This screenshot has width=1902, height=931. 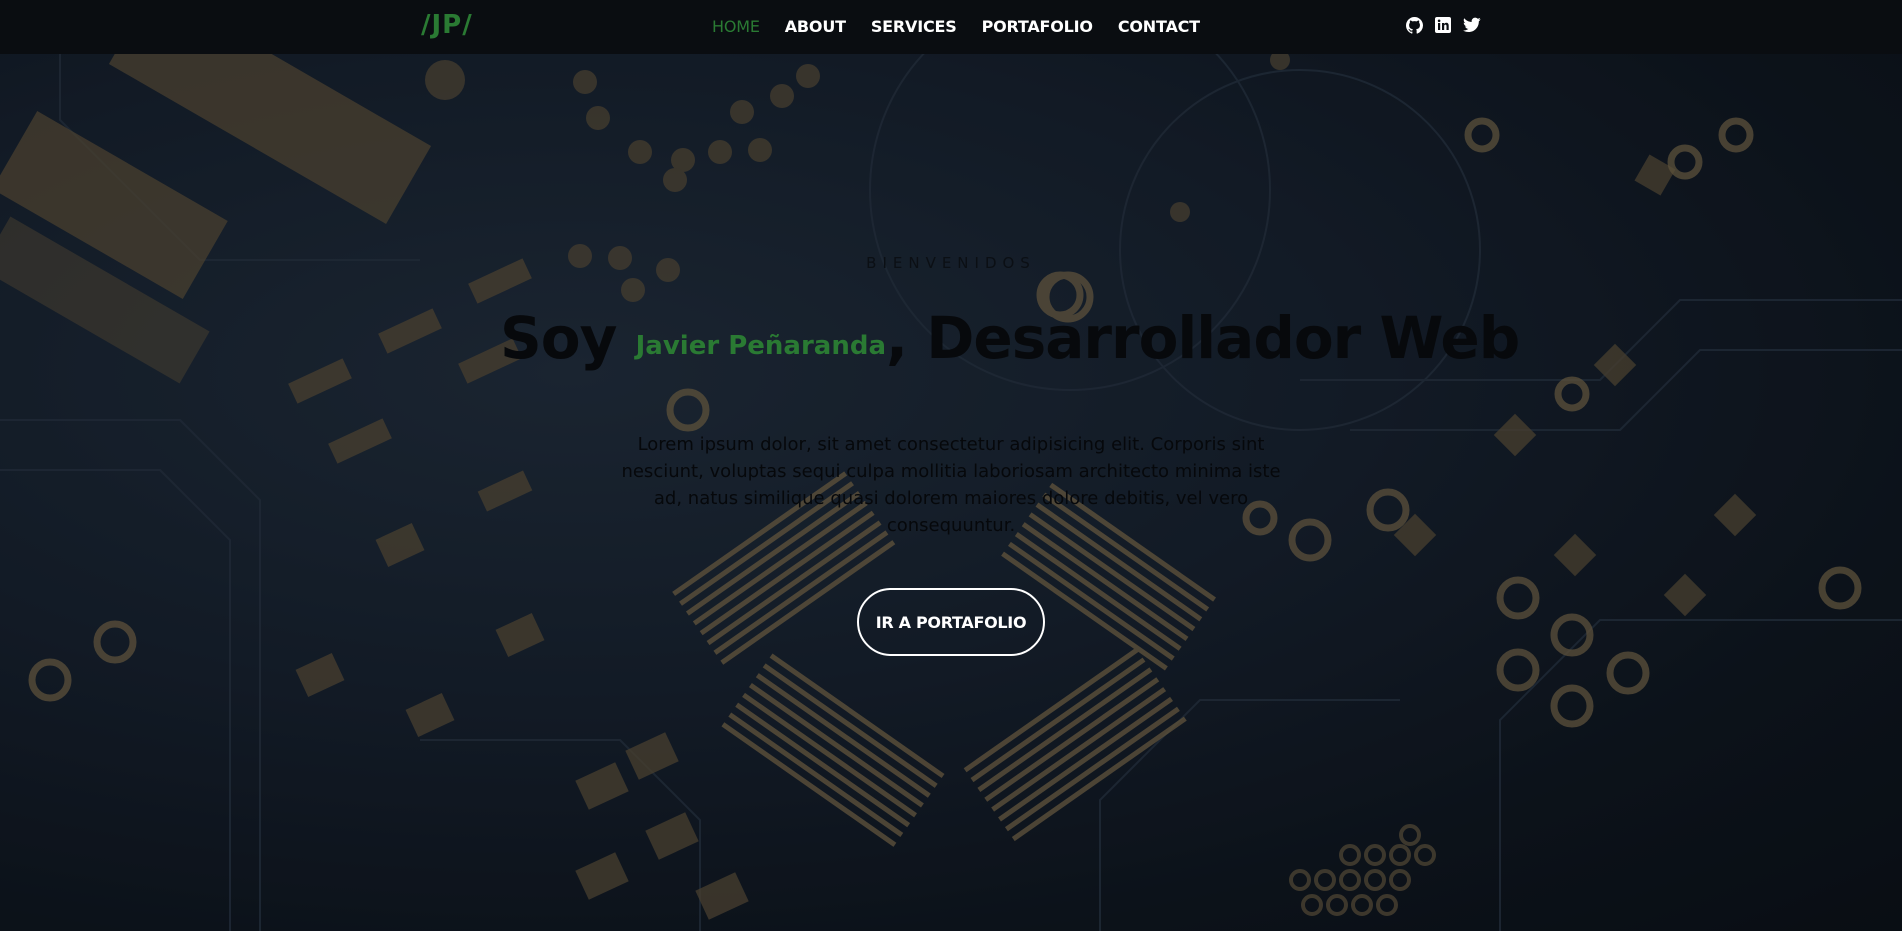 What do you see at coordinates (951, 622) in the screenshot?
I see `portfolio-cta-button: IR A PORTAFOLIO` at bounding box center [951, 622].